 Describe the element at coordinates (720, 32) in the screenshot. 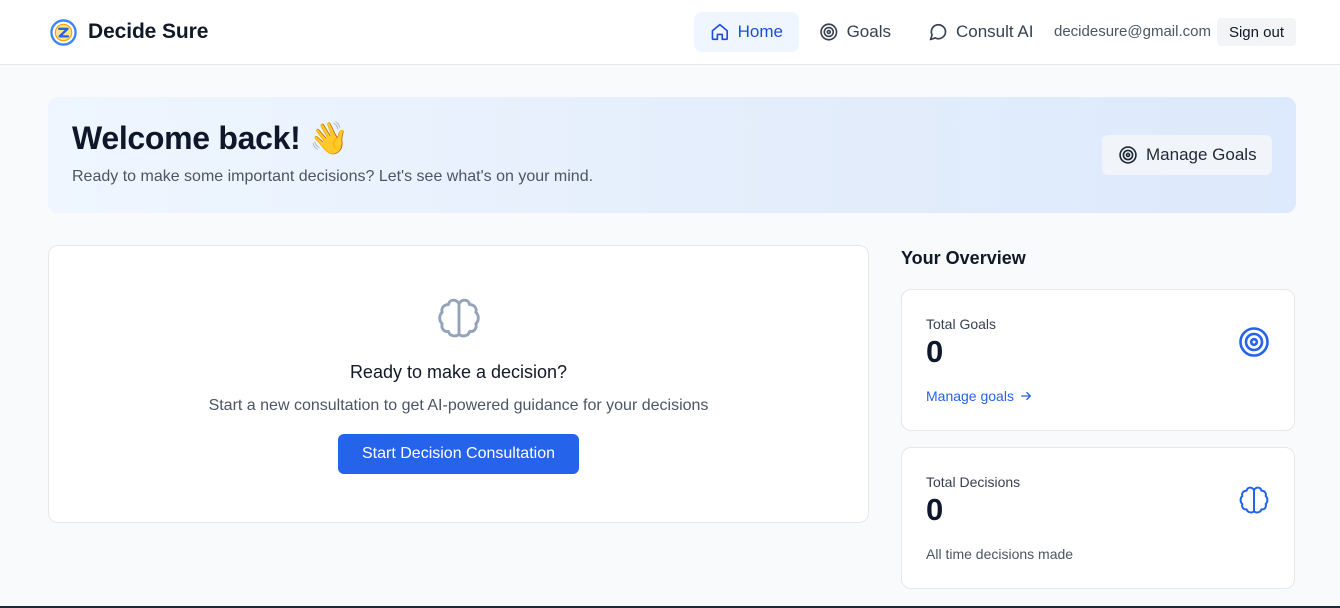

I see `home-icon` at that location.